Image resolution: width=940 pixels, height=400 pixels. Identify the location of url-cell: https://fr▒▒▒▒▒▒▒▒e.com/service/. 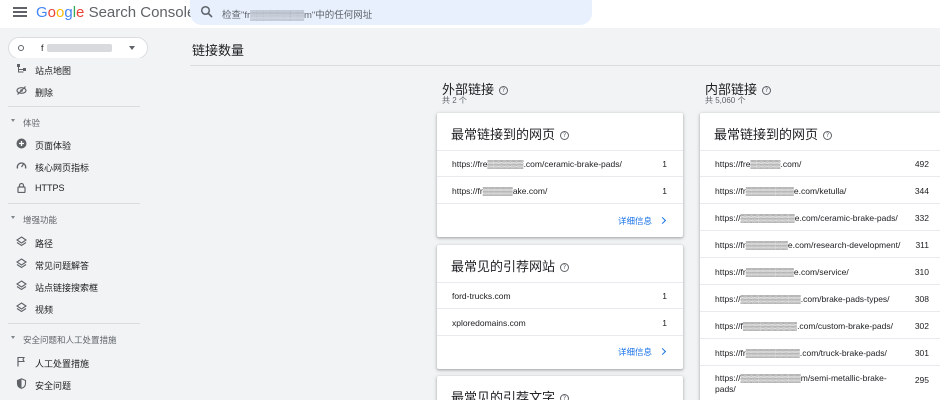
(782, 272).